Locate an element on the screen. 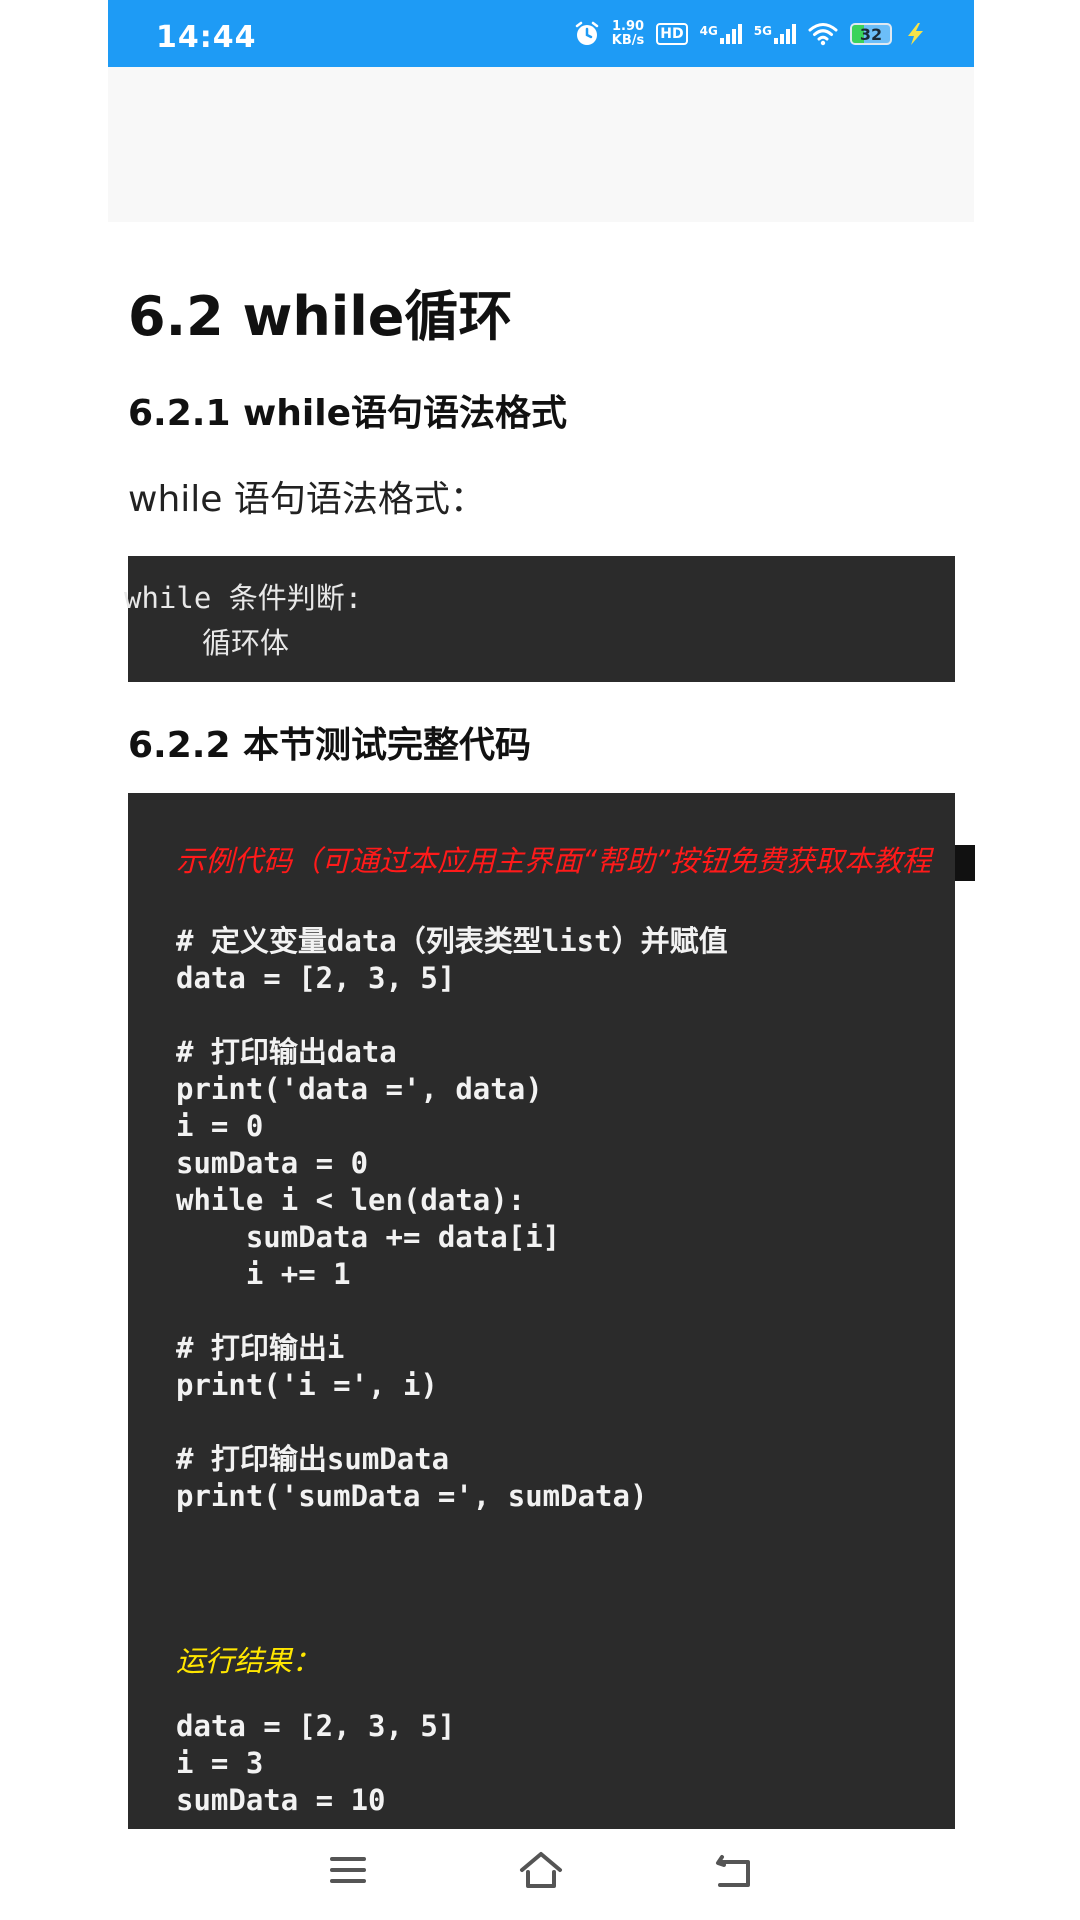 The height and width of the screenshot is (1920, 1080). status-icons: 1.90 KB/s HD 4G 5G 32 is located at coordinates (750, 34).